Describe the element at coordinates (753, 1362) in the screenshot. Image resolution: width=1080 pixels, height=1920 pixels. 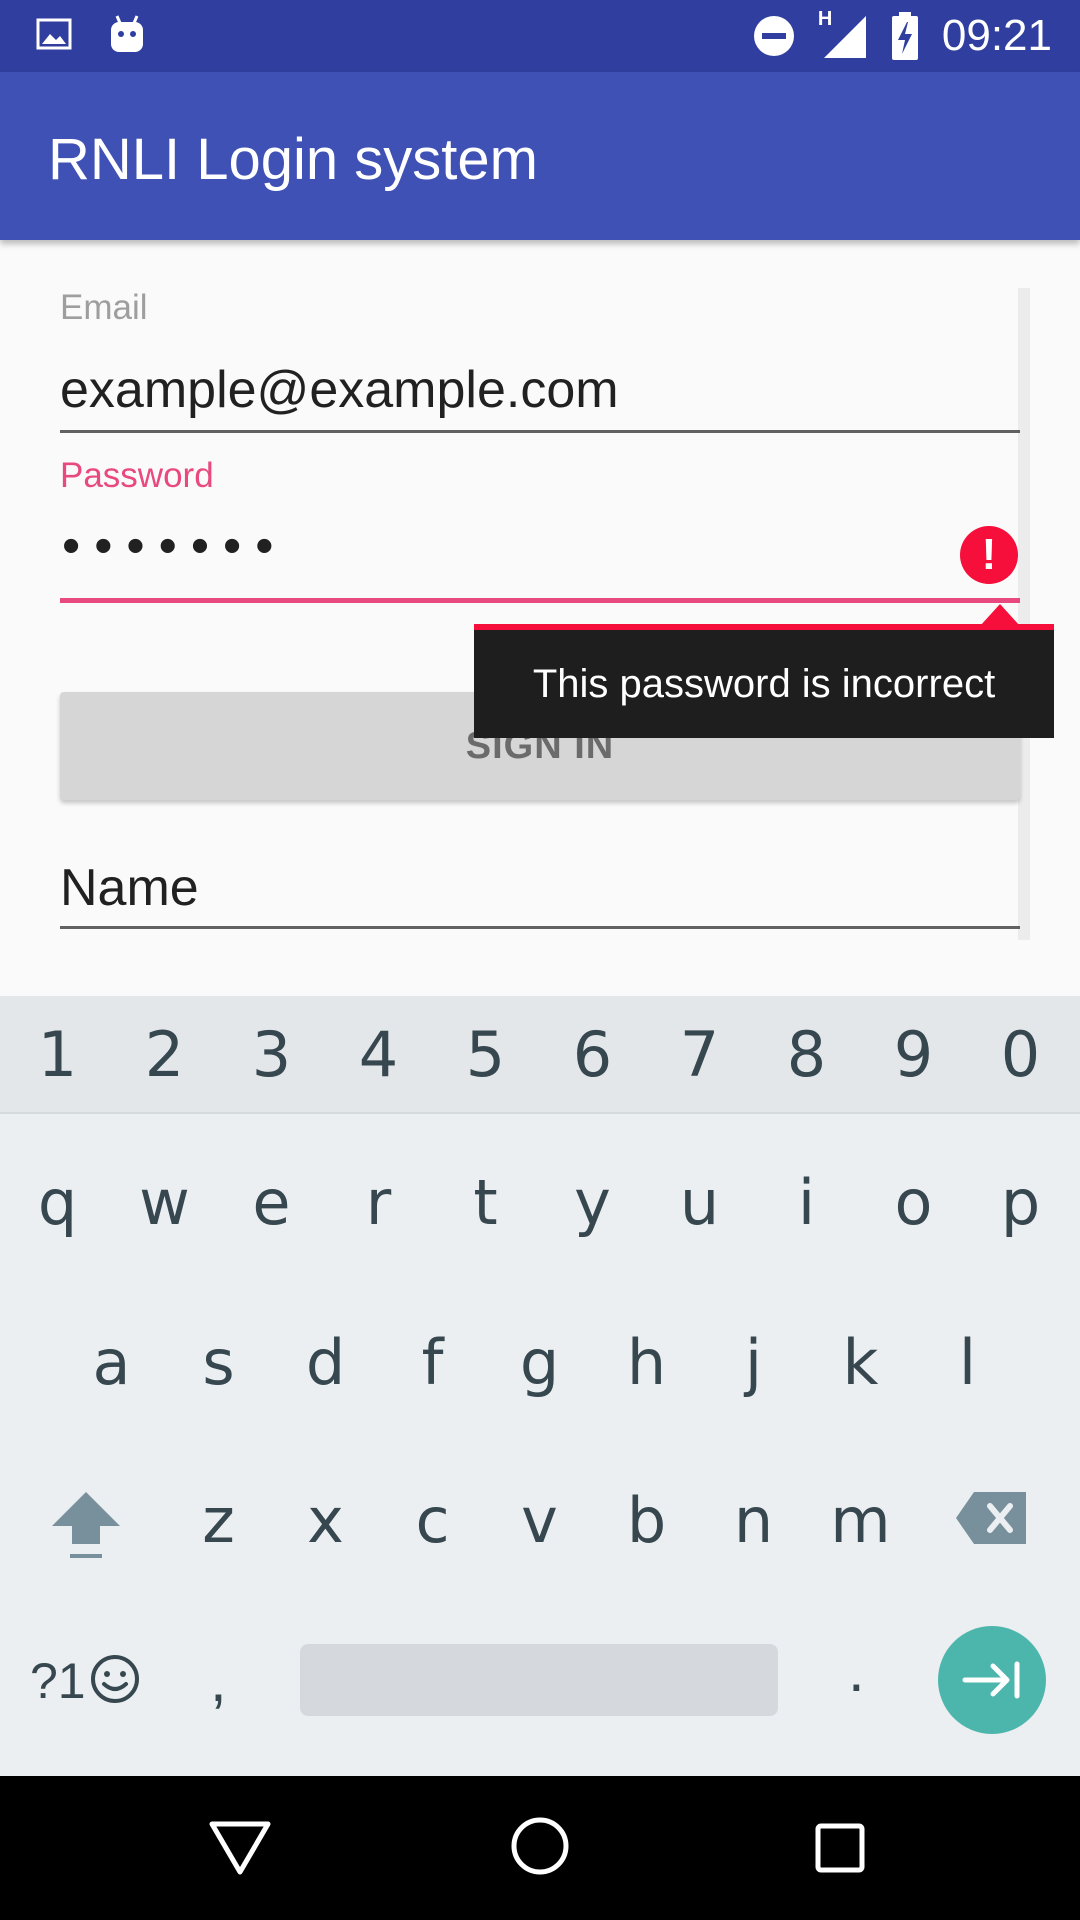
I see `key-j: j` at that location.